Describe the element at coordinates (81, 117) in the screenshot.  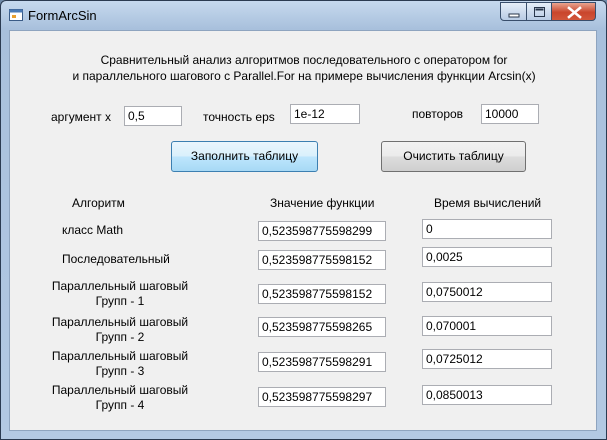
I see `arg-label: аргумент x` at that location.